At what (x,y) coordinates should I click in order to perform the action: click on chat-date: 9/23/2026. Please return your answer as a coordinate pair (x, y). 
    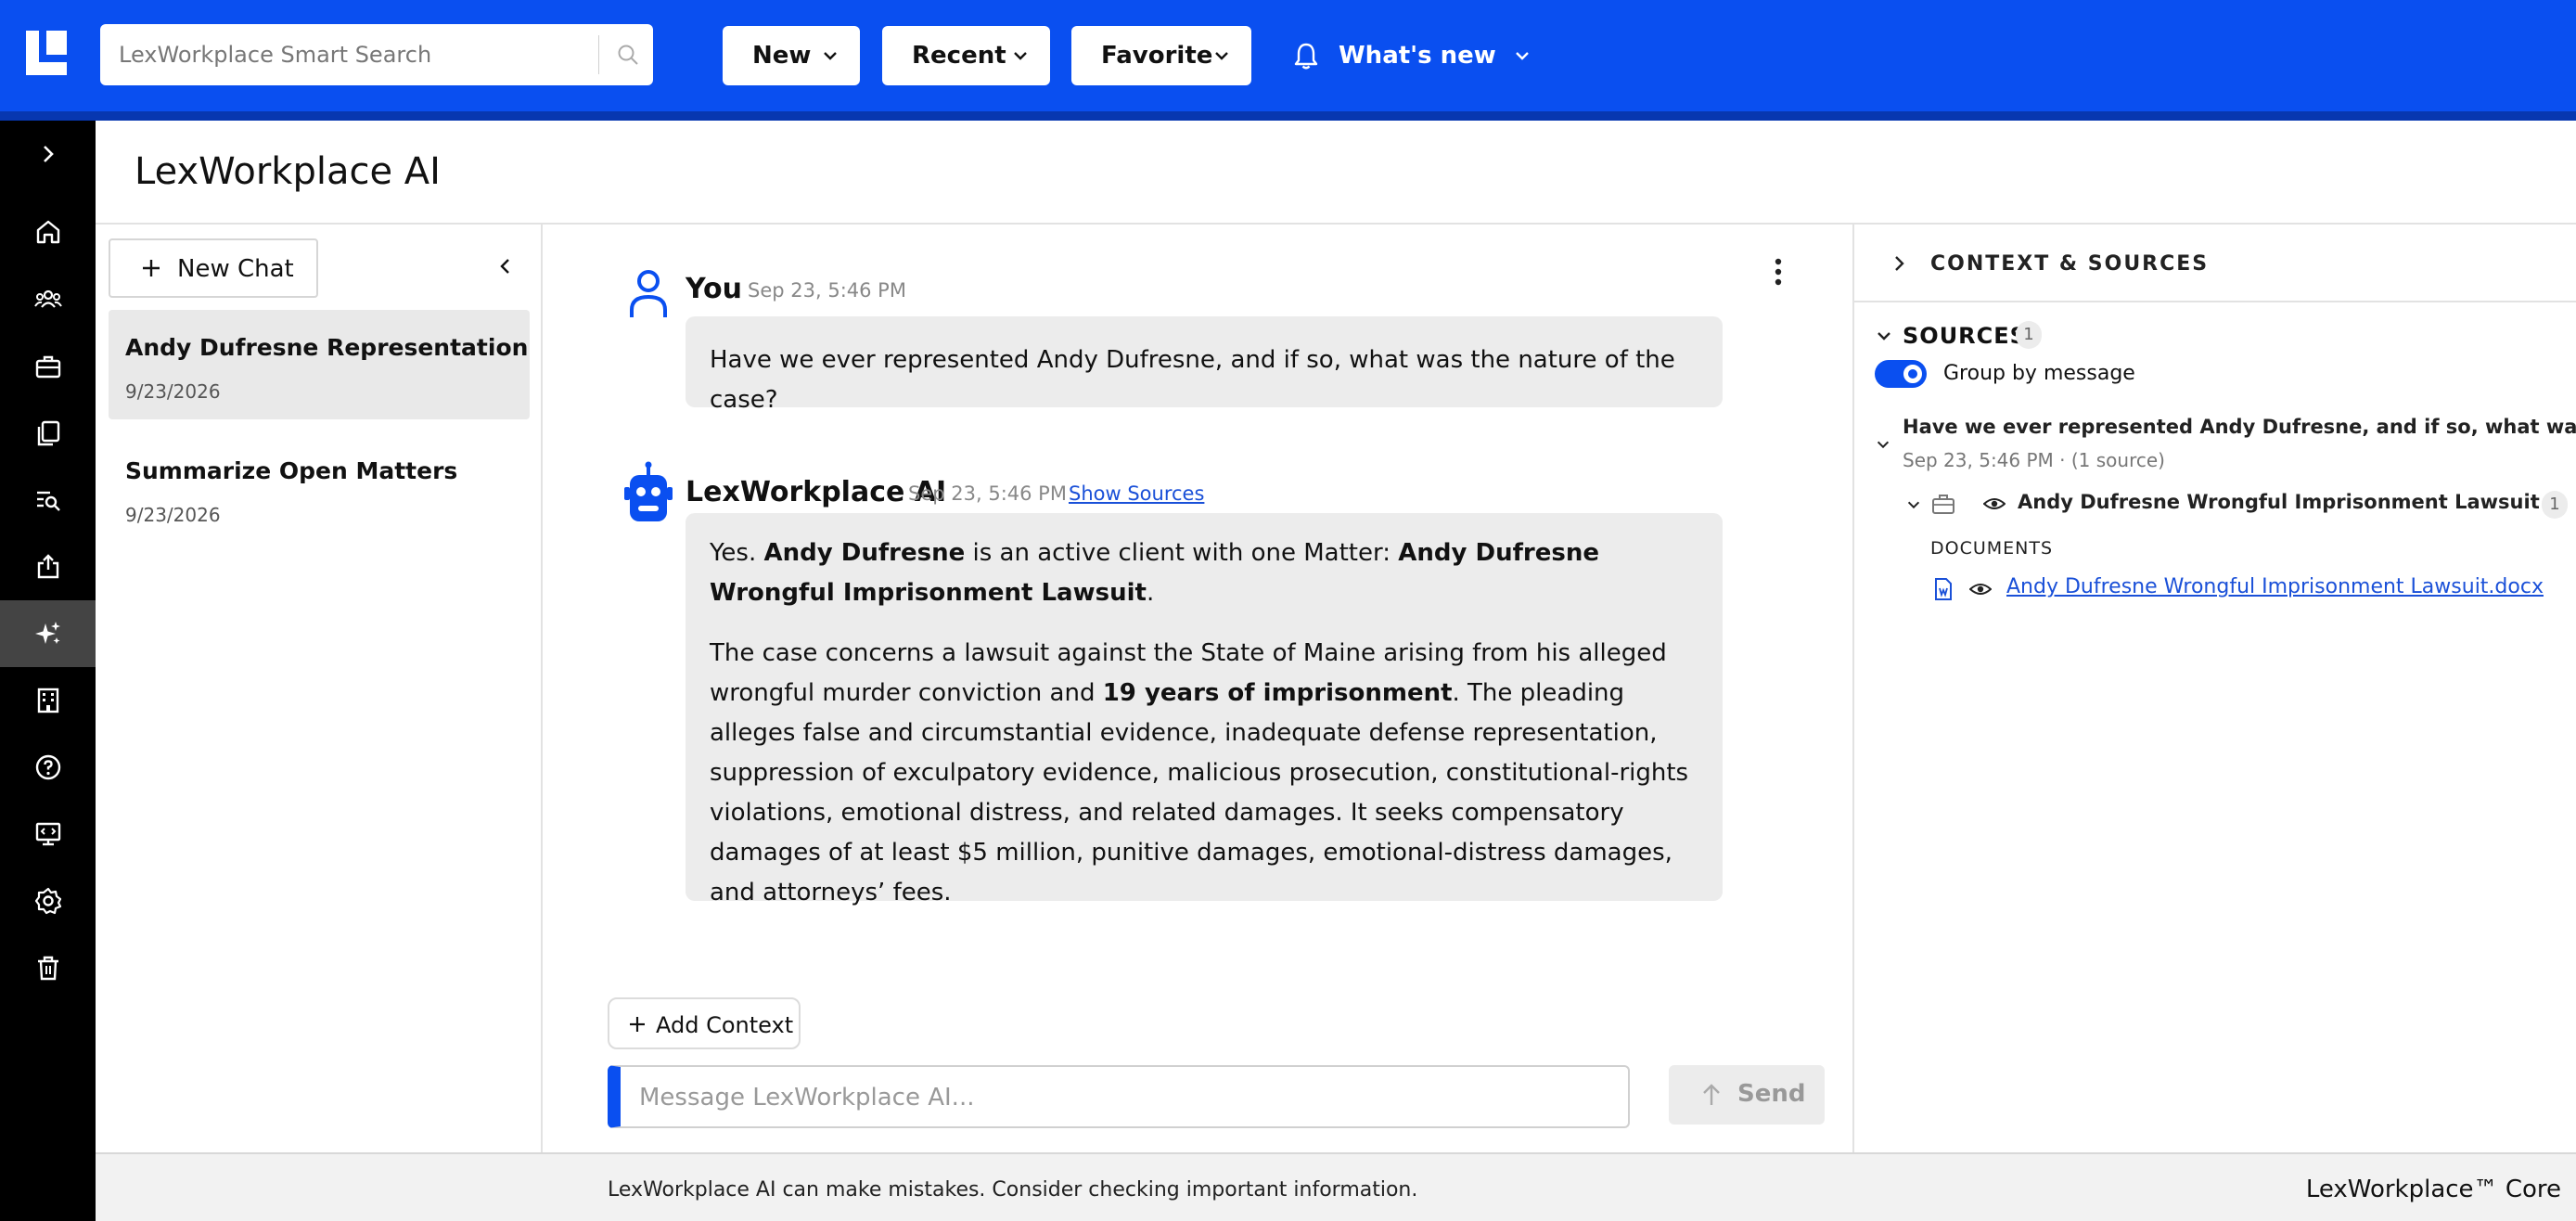
    Looking at the image, I should click on (173, 515).